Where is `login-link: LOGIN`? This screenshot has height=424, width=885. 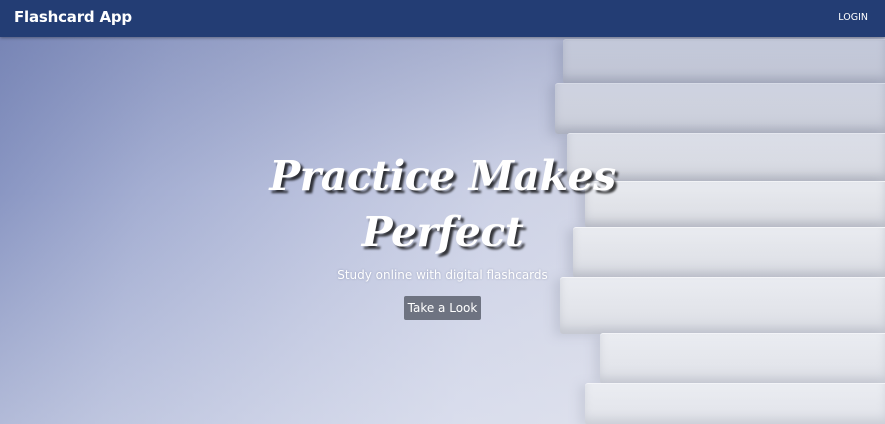
login-link: LOGIN is located at coordinates (853, 17).